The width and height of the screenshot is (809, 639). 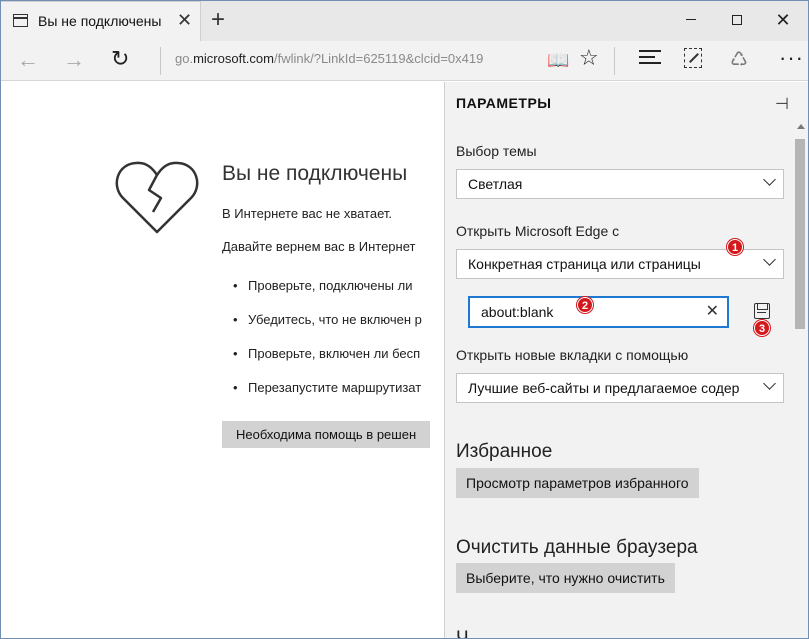 I want to click on list-item: Проверьте, включен ли бесп, so click(x=327, y=363).